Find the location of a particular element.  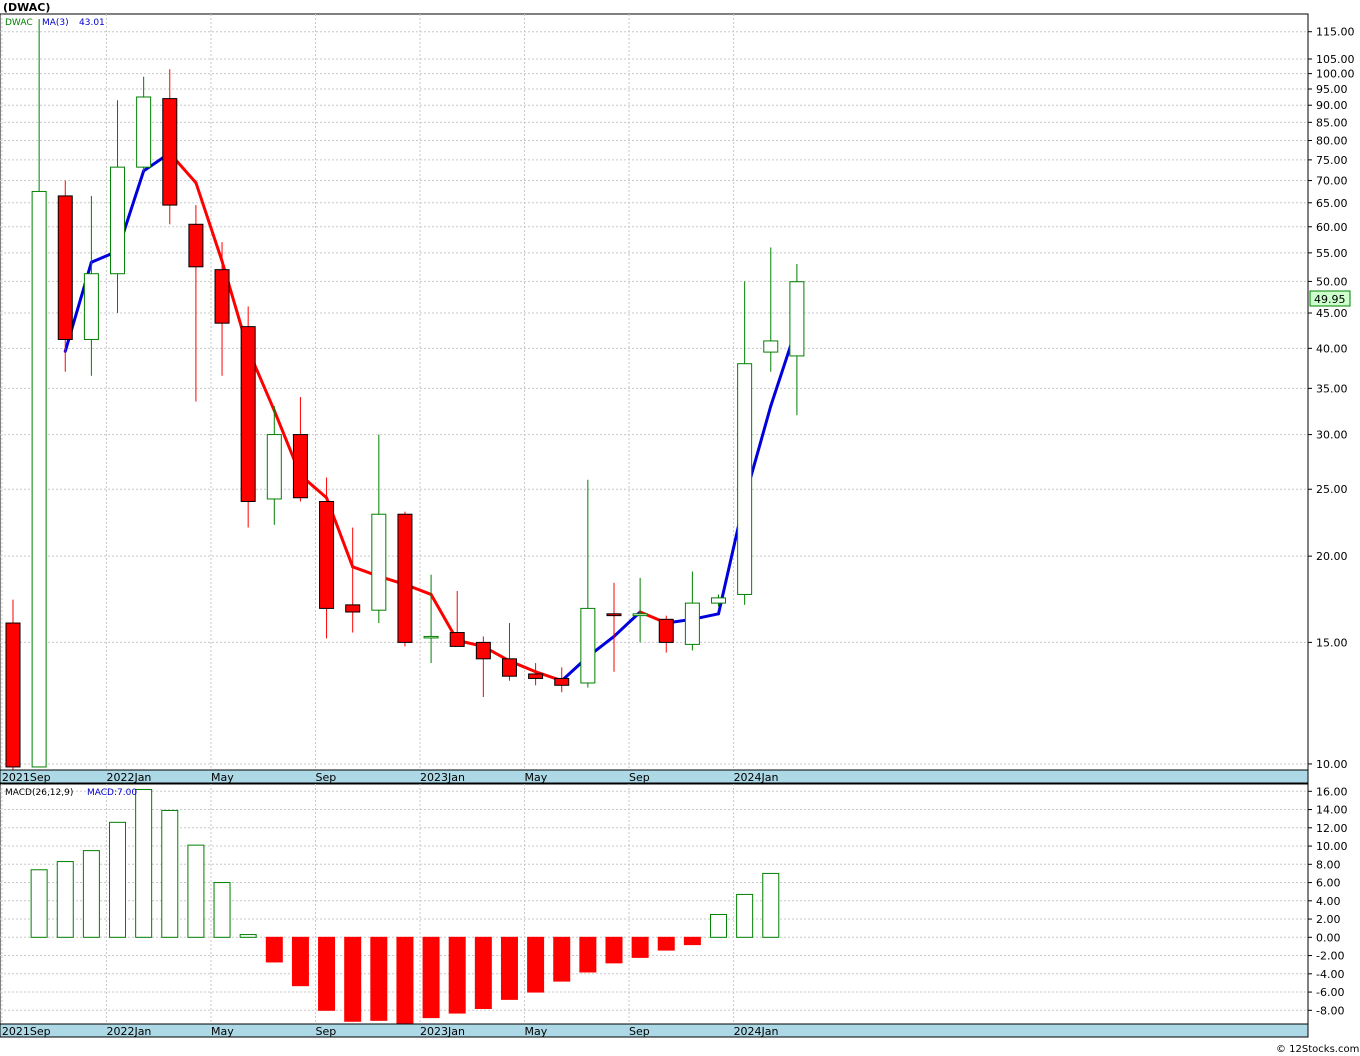

legend-ticker: DWAC is located at coordinates (19, 23).